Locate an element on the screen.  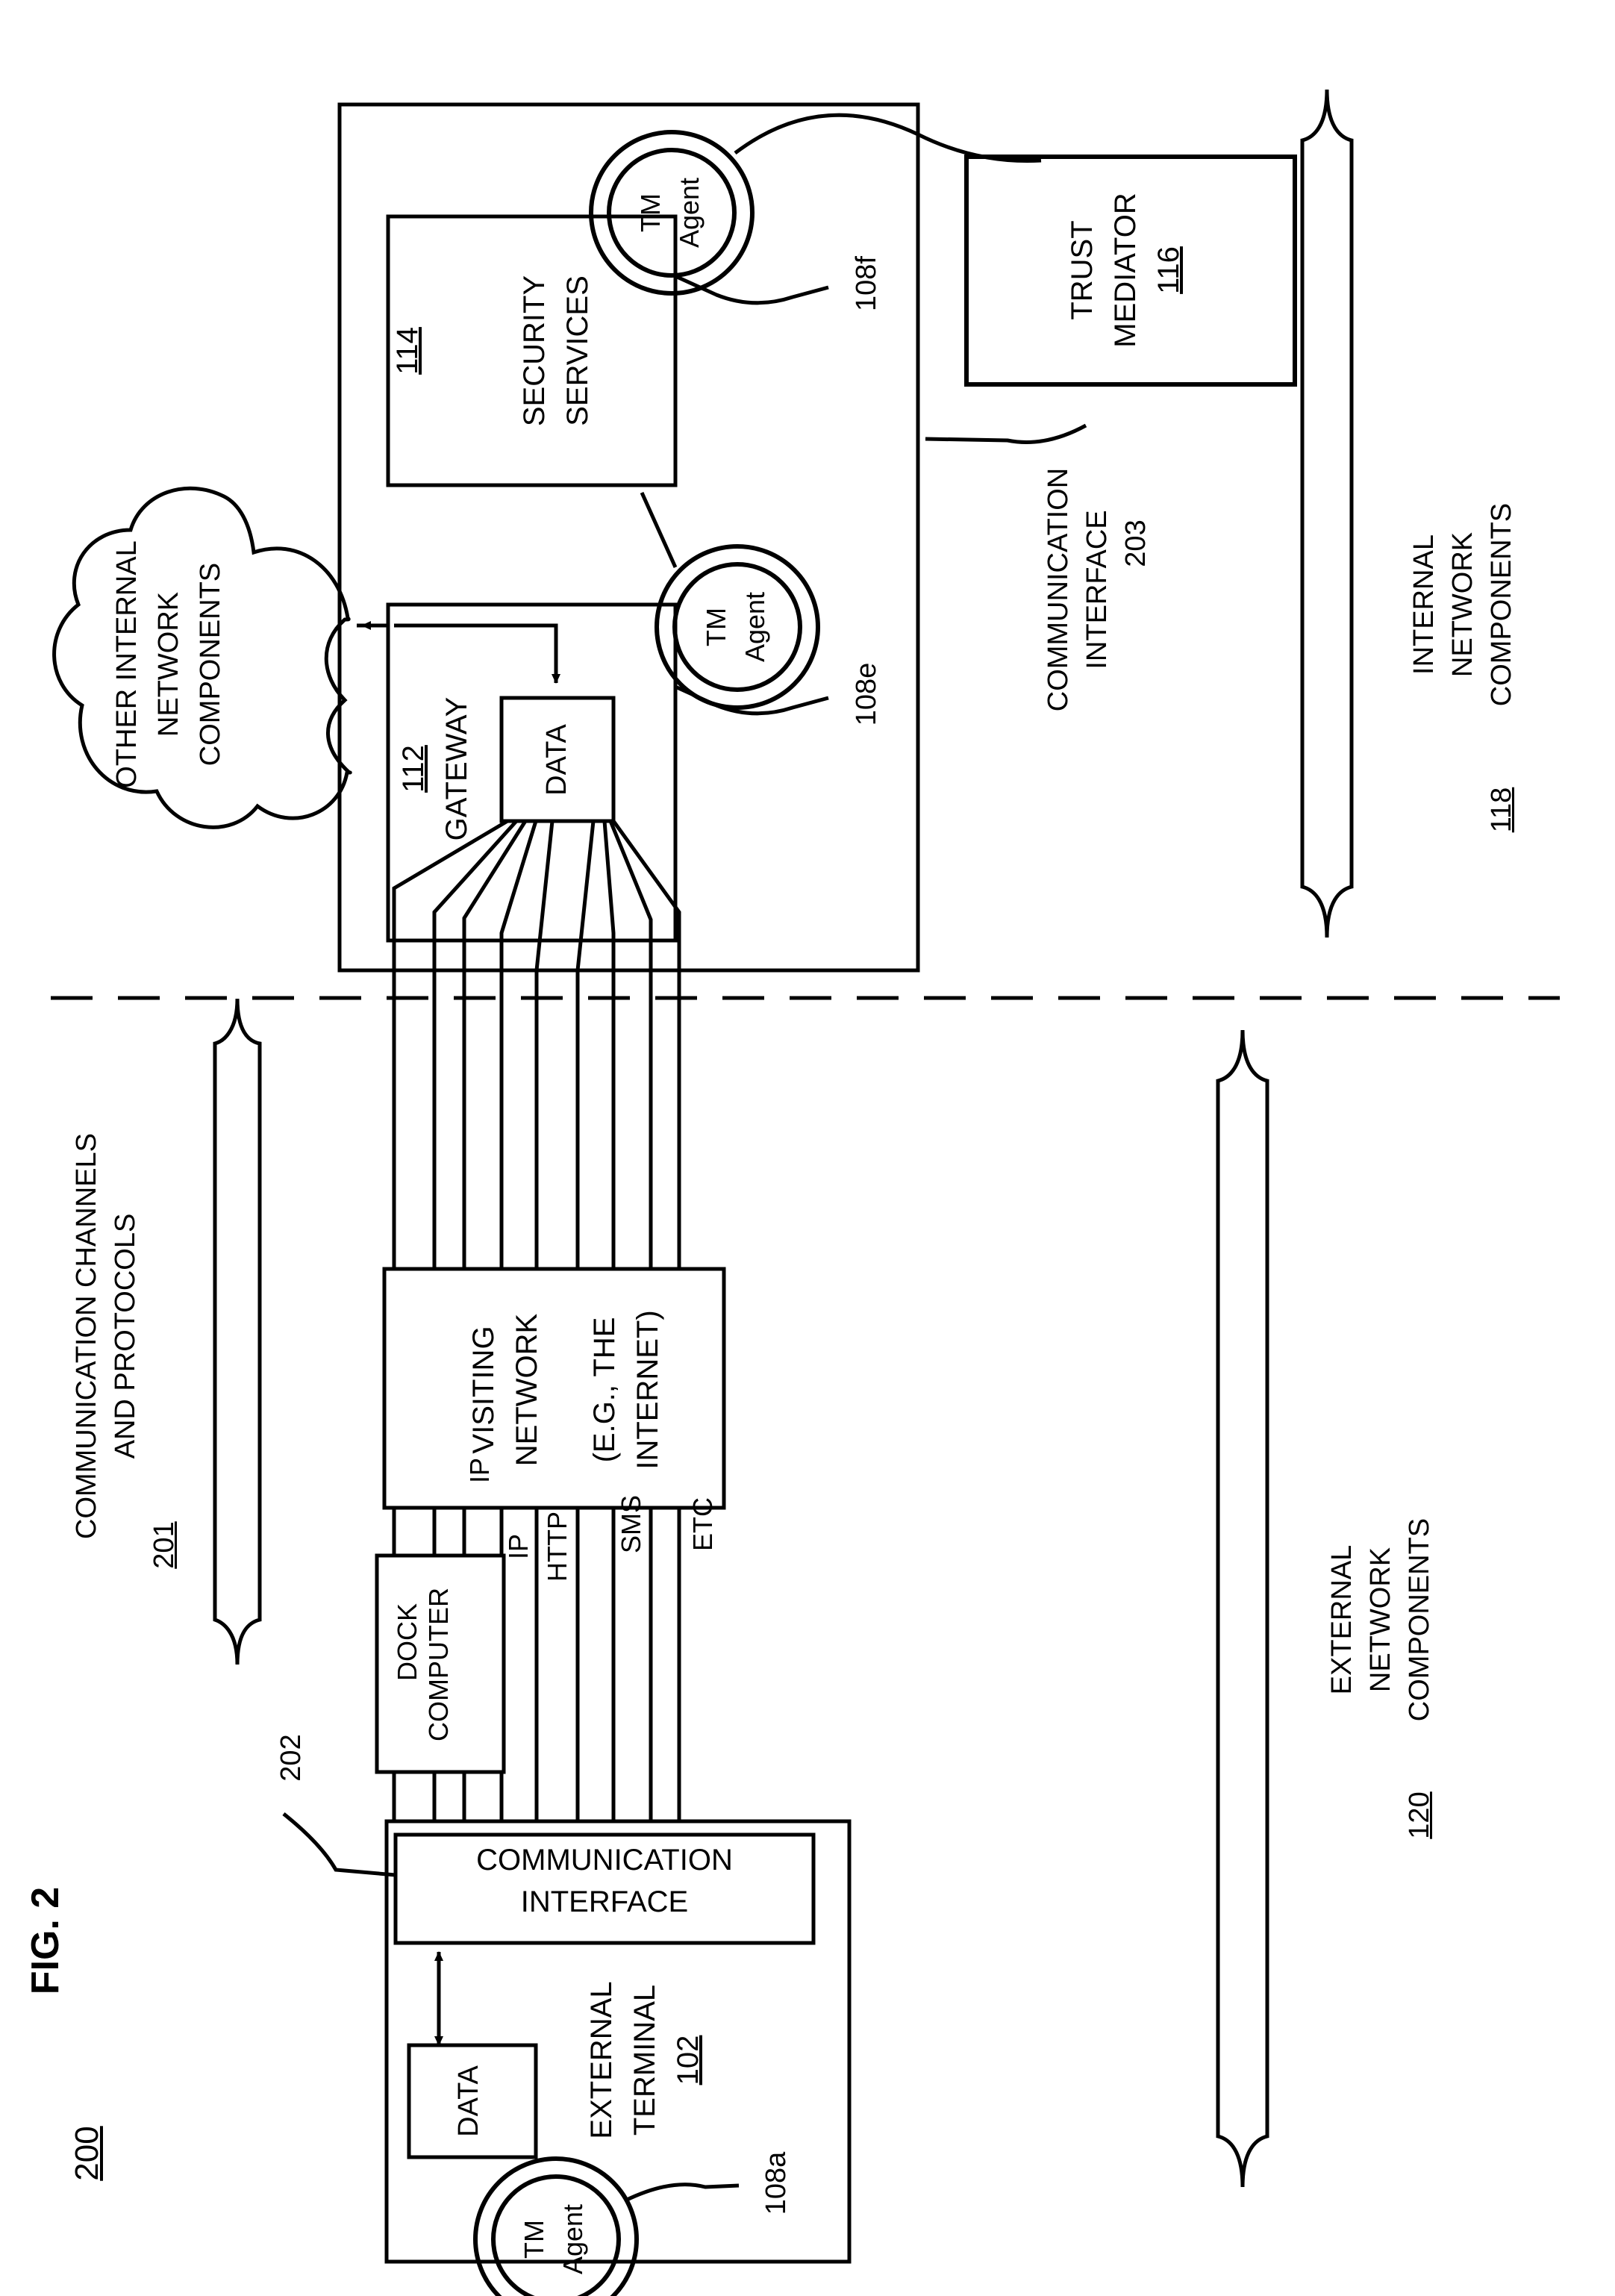
trust-mediator-ref: 116 is located at coordinates (1168, 270).